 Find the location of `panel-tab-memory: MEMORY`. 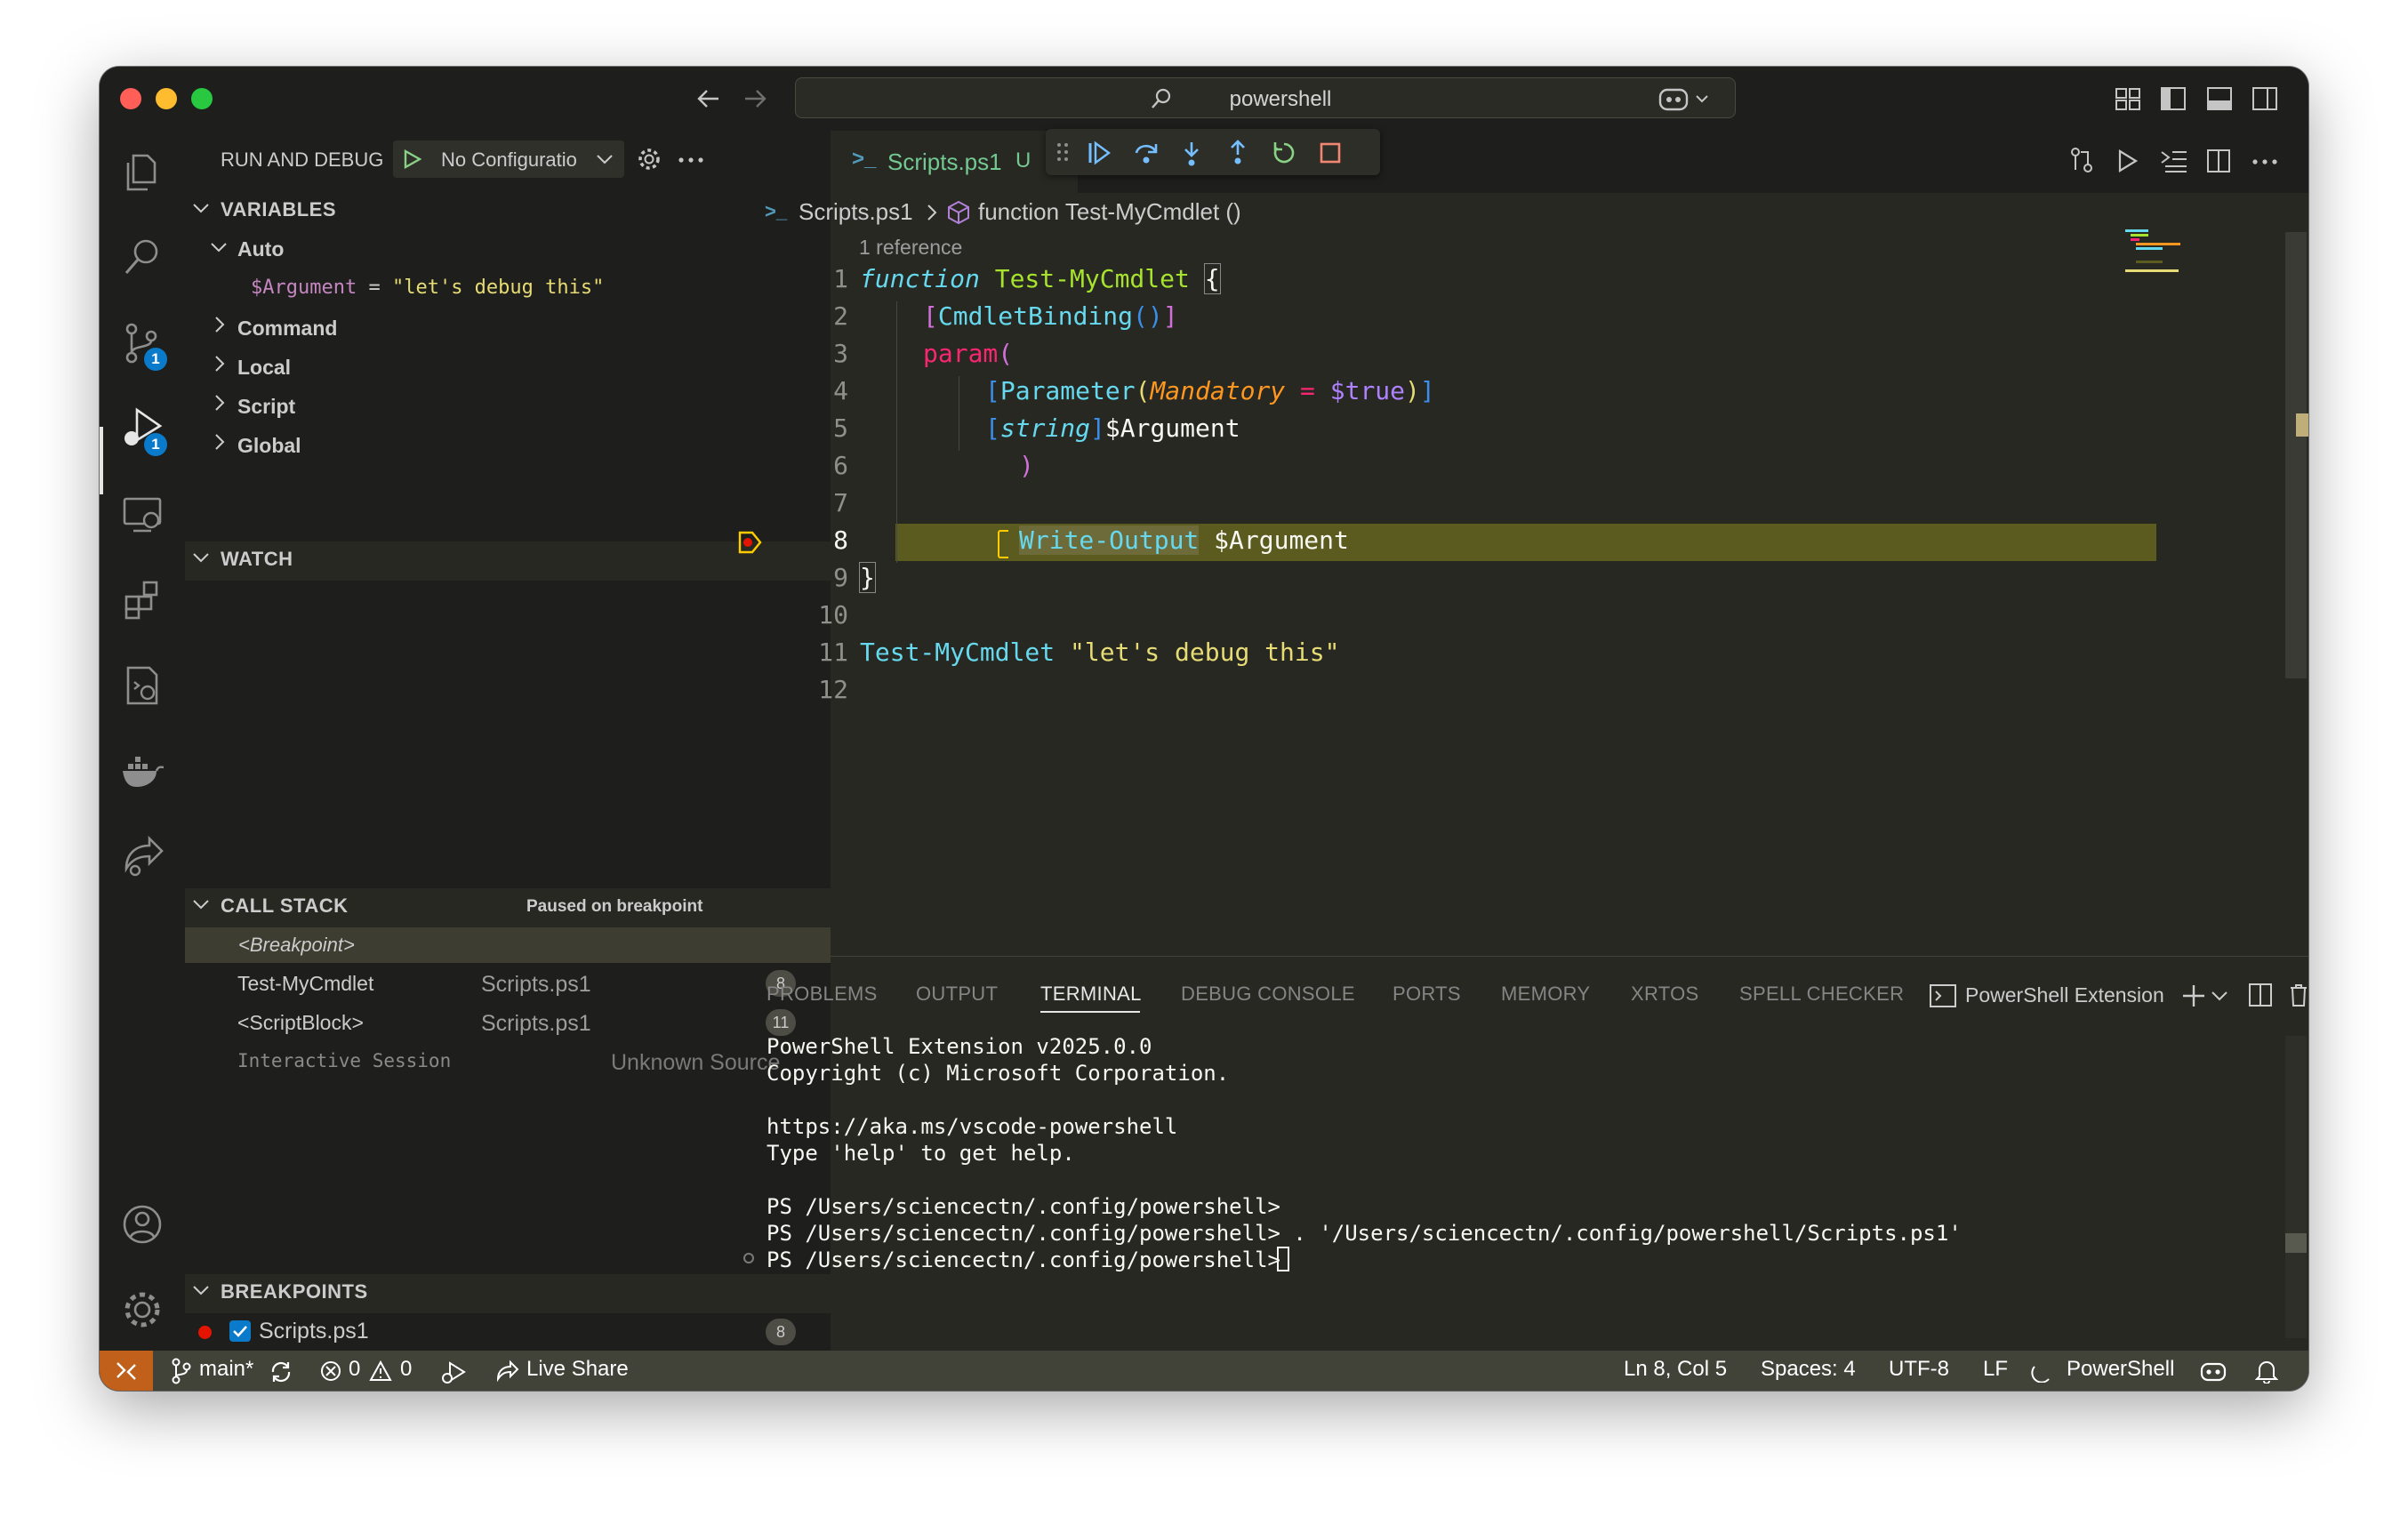

panel-tab-memory: MEMORY is located at coordinates (1546, 995).